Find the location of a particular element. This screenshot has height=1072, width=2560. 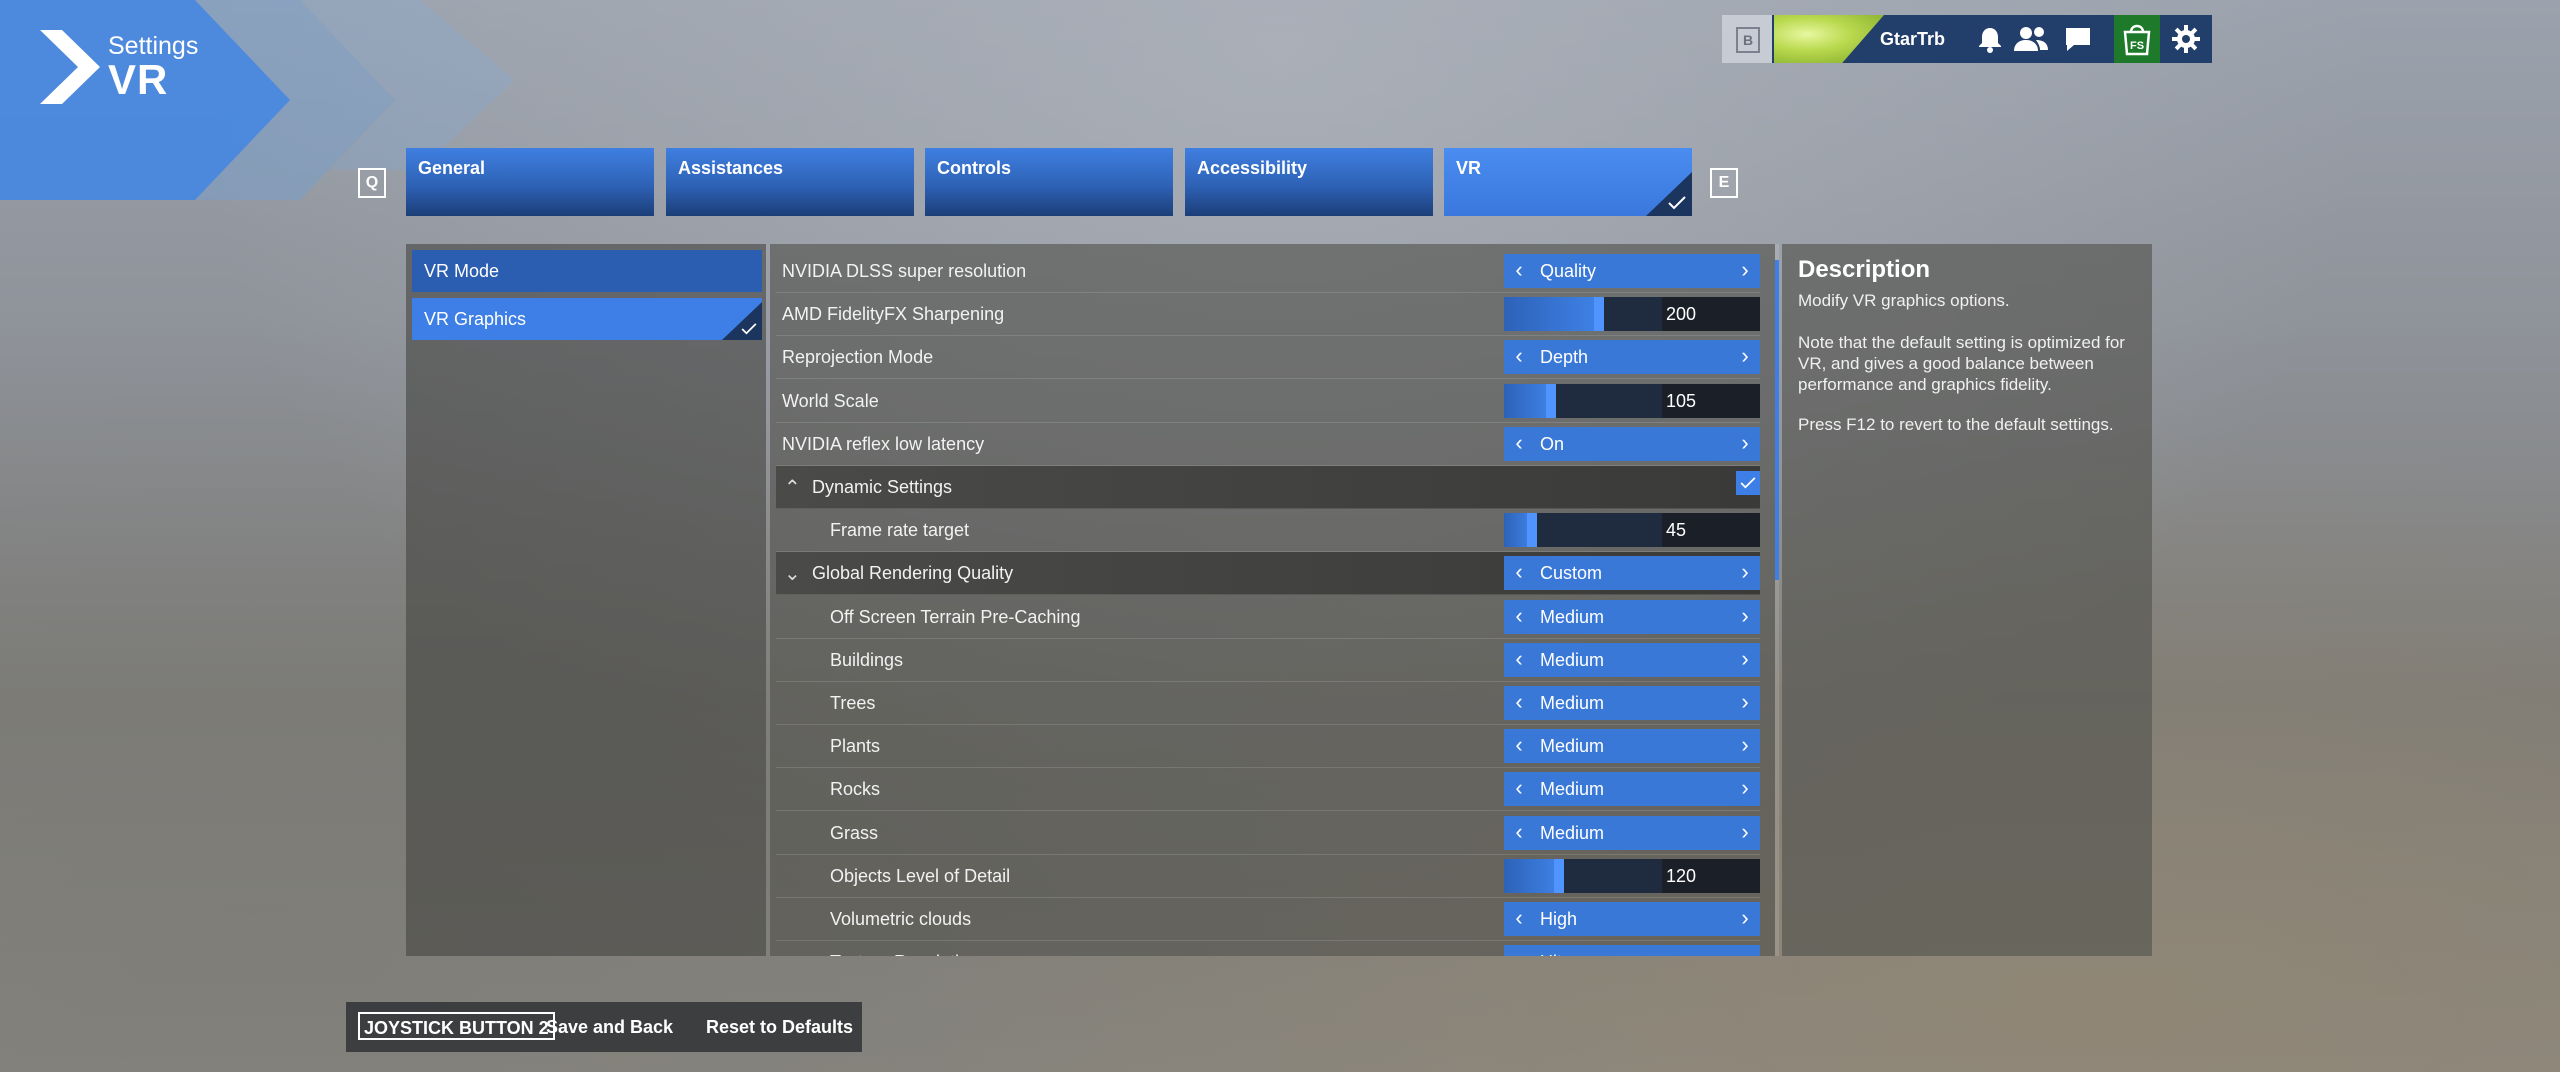

subtab-vr-mode: VR Mode is located at coordinates (587, 271).